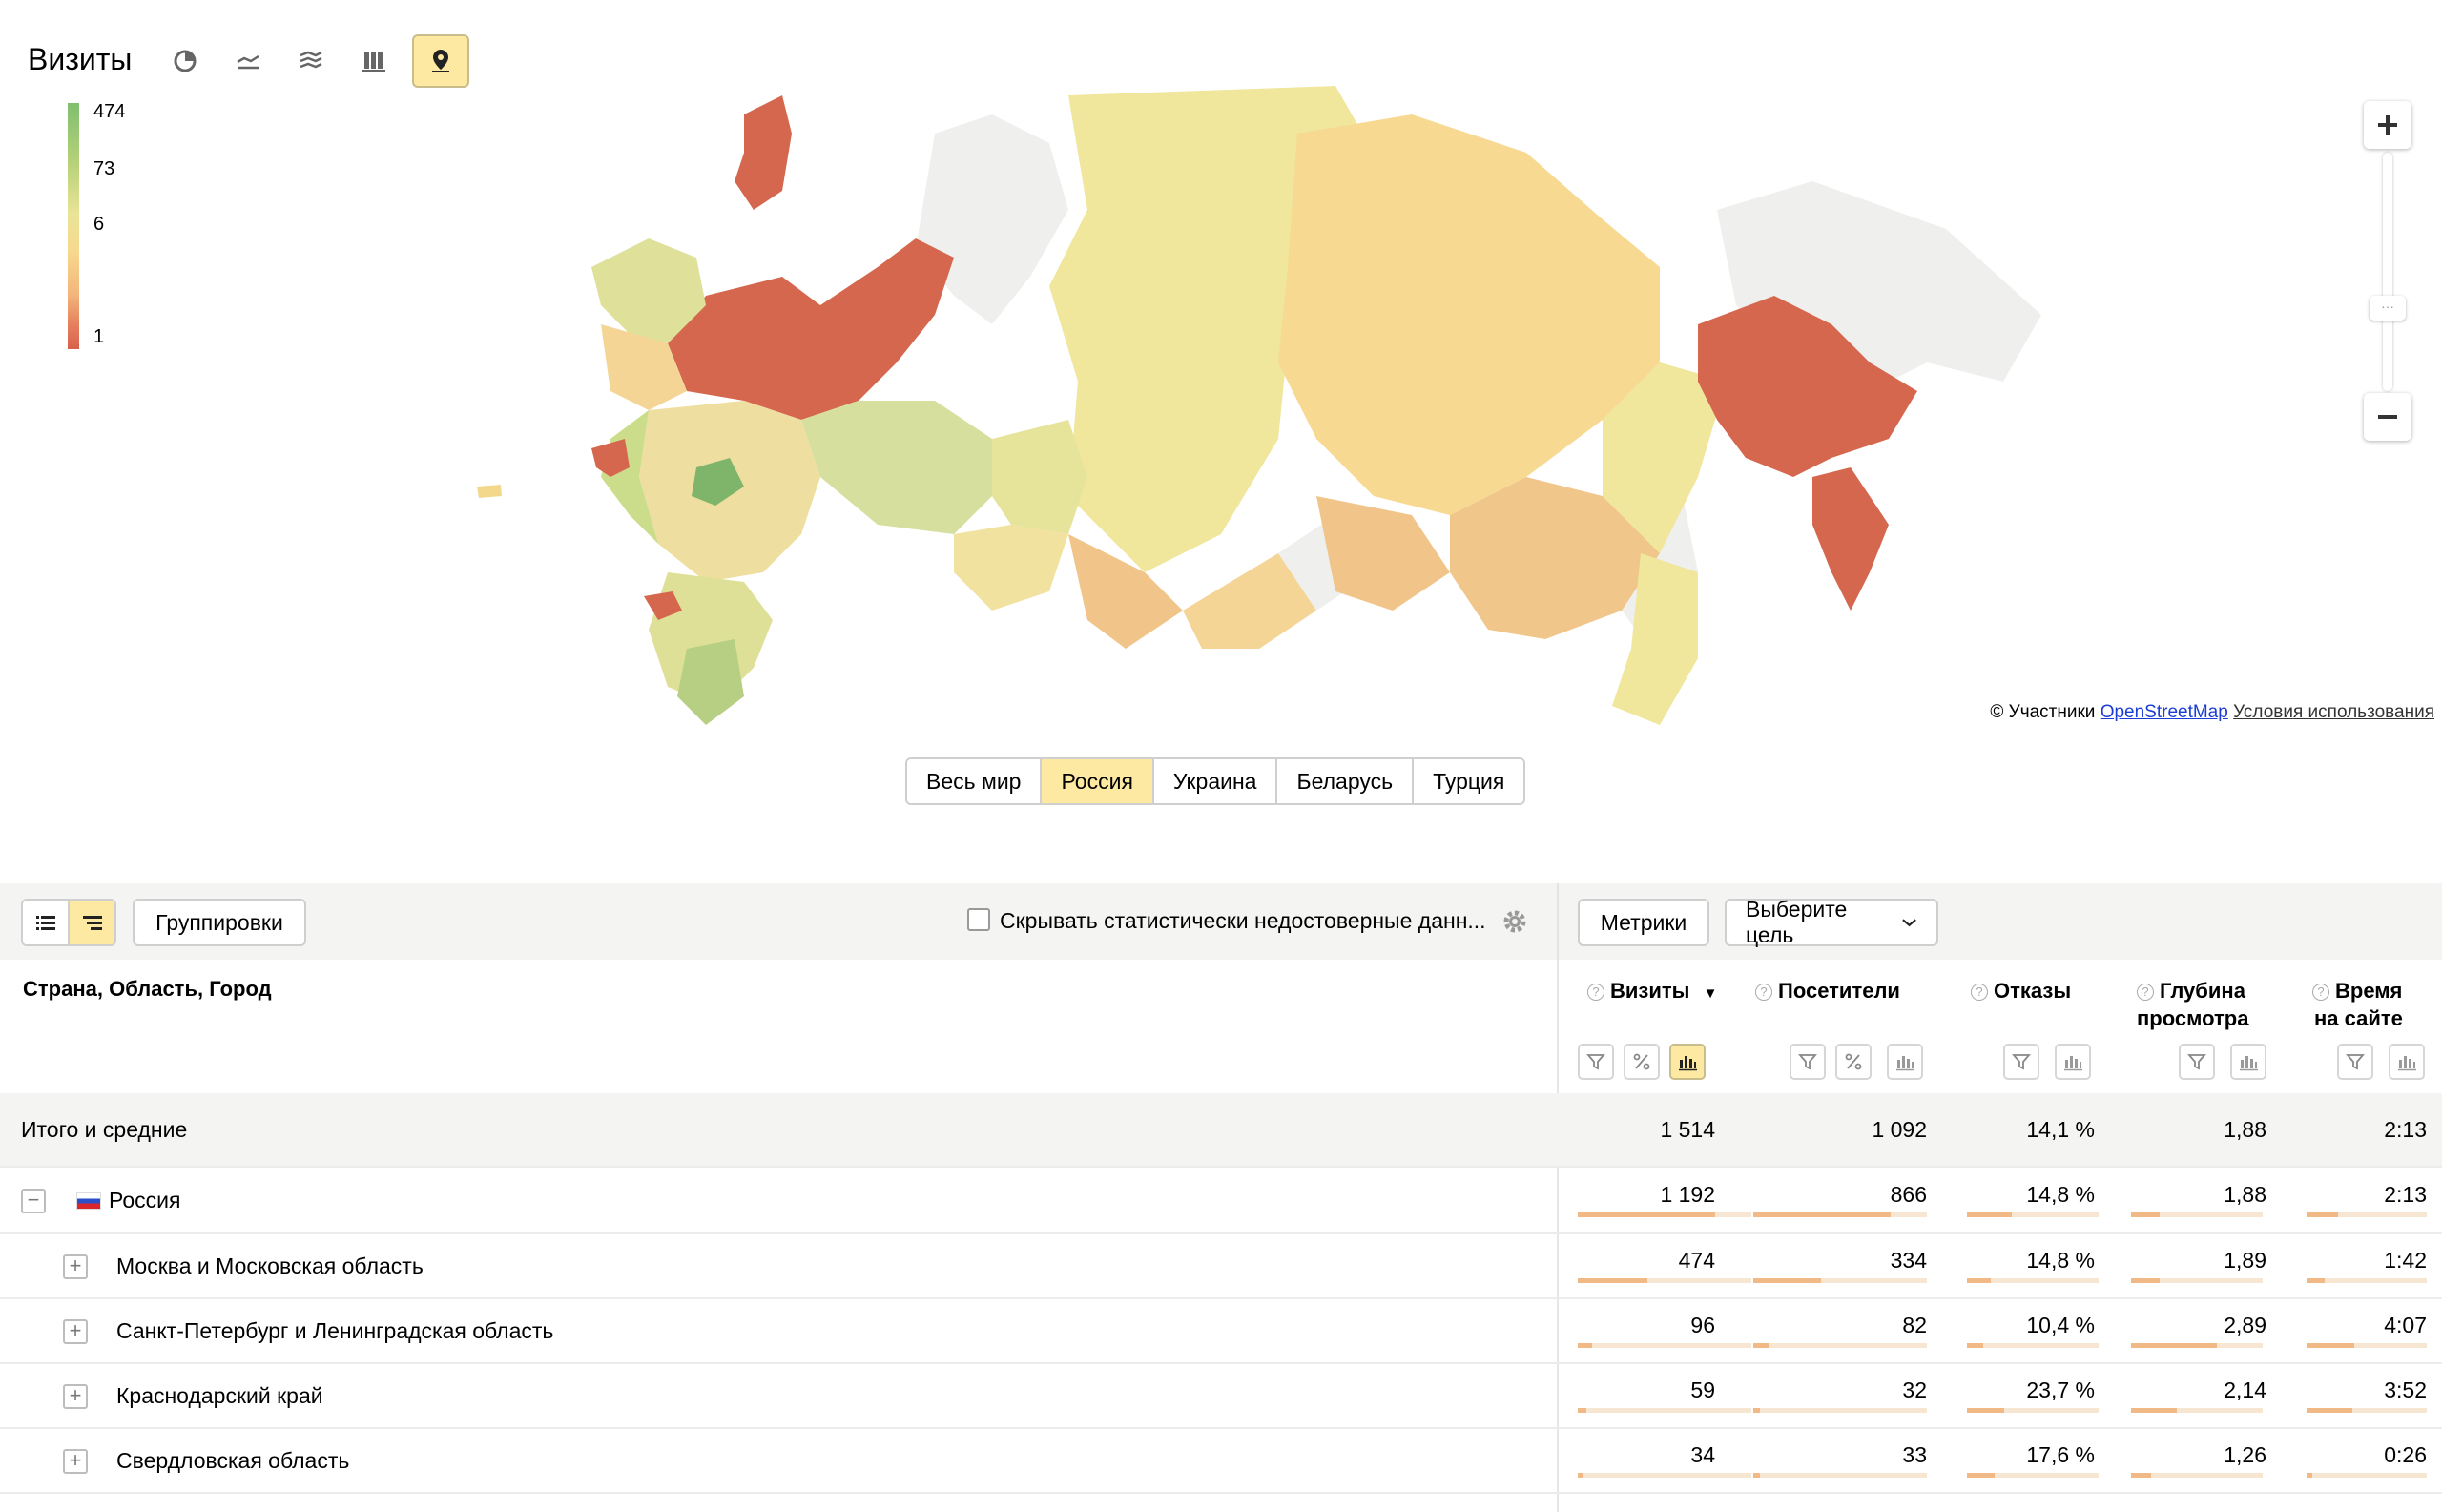 The width and height of the screenshot is (2442, 1512). What do you see at coordinates (975, 781) in the screenshot?
I see `region-tab-world: Весь мир` at bounding box center [975, 781].